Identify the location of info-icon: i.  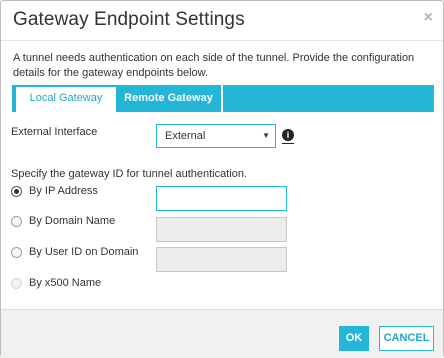
(288, 135).